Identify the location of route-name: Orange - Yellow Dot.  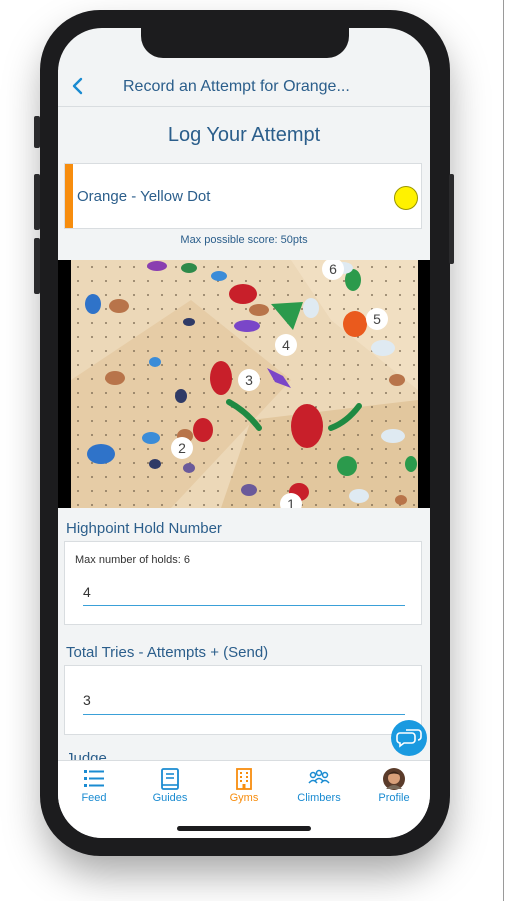
(144, 196).